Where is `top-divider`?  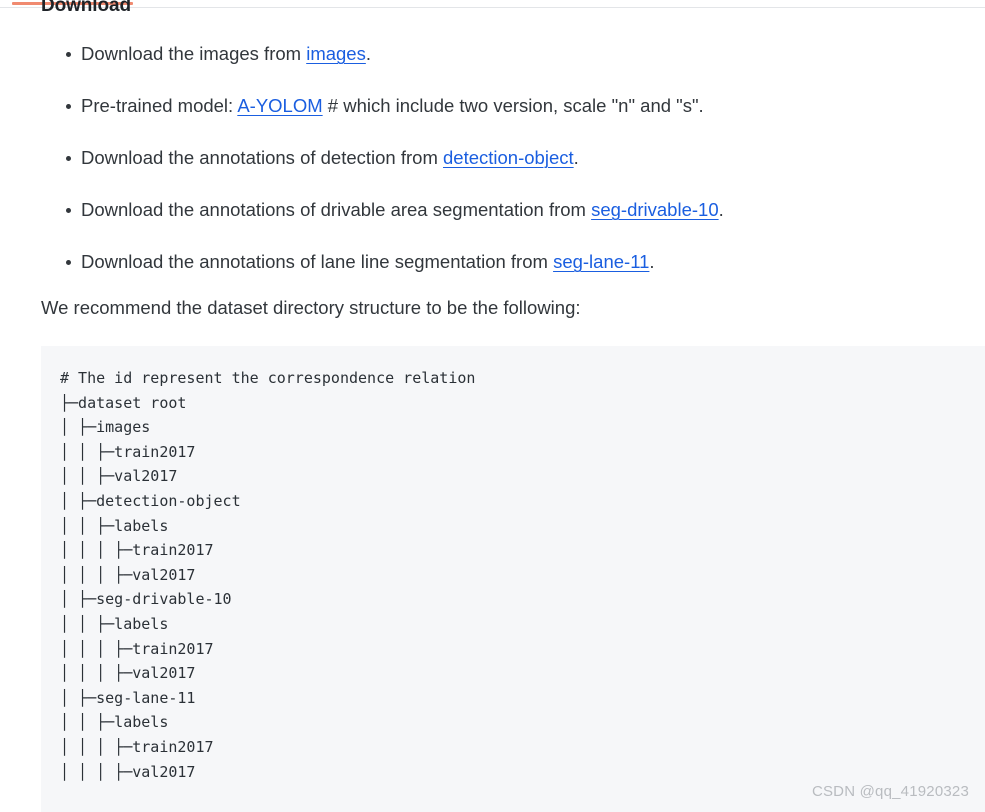
top-divider is located at coordinates (492, 7).